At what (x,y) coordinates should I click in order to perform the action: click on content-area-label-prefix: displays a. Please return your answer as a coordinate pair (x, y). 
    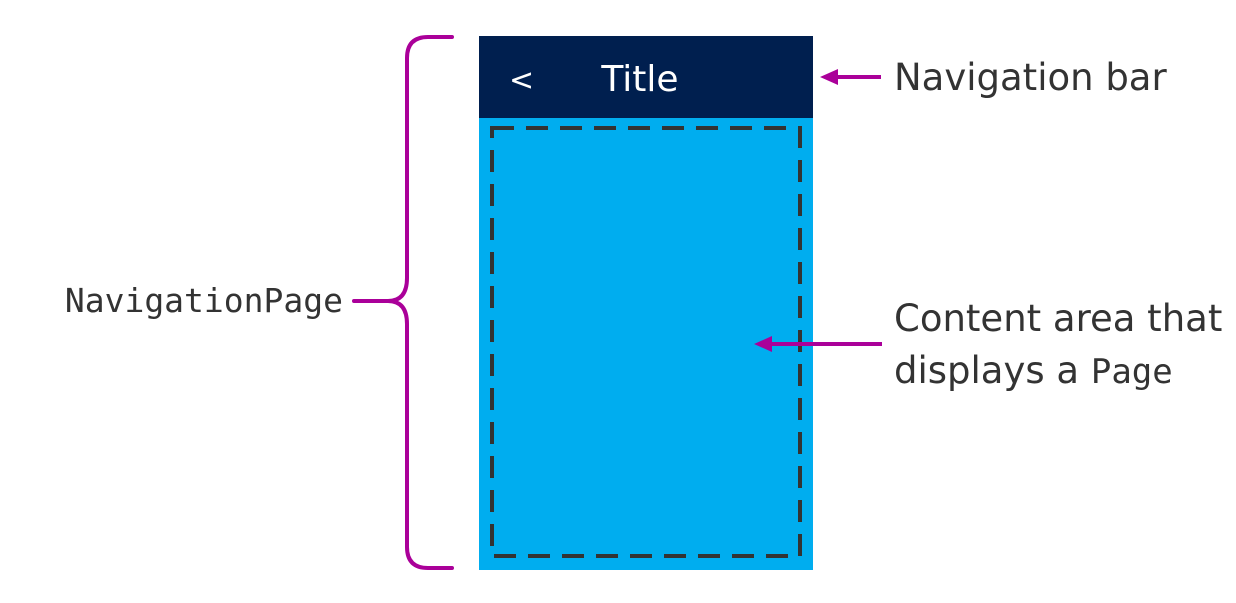
    Looking at the image, I should click on (992, 370).